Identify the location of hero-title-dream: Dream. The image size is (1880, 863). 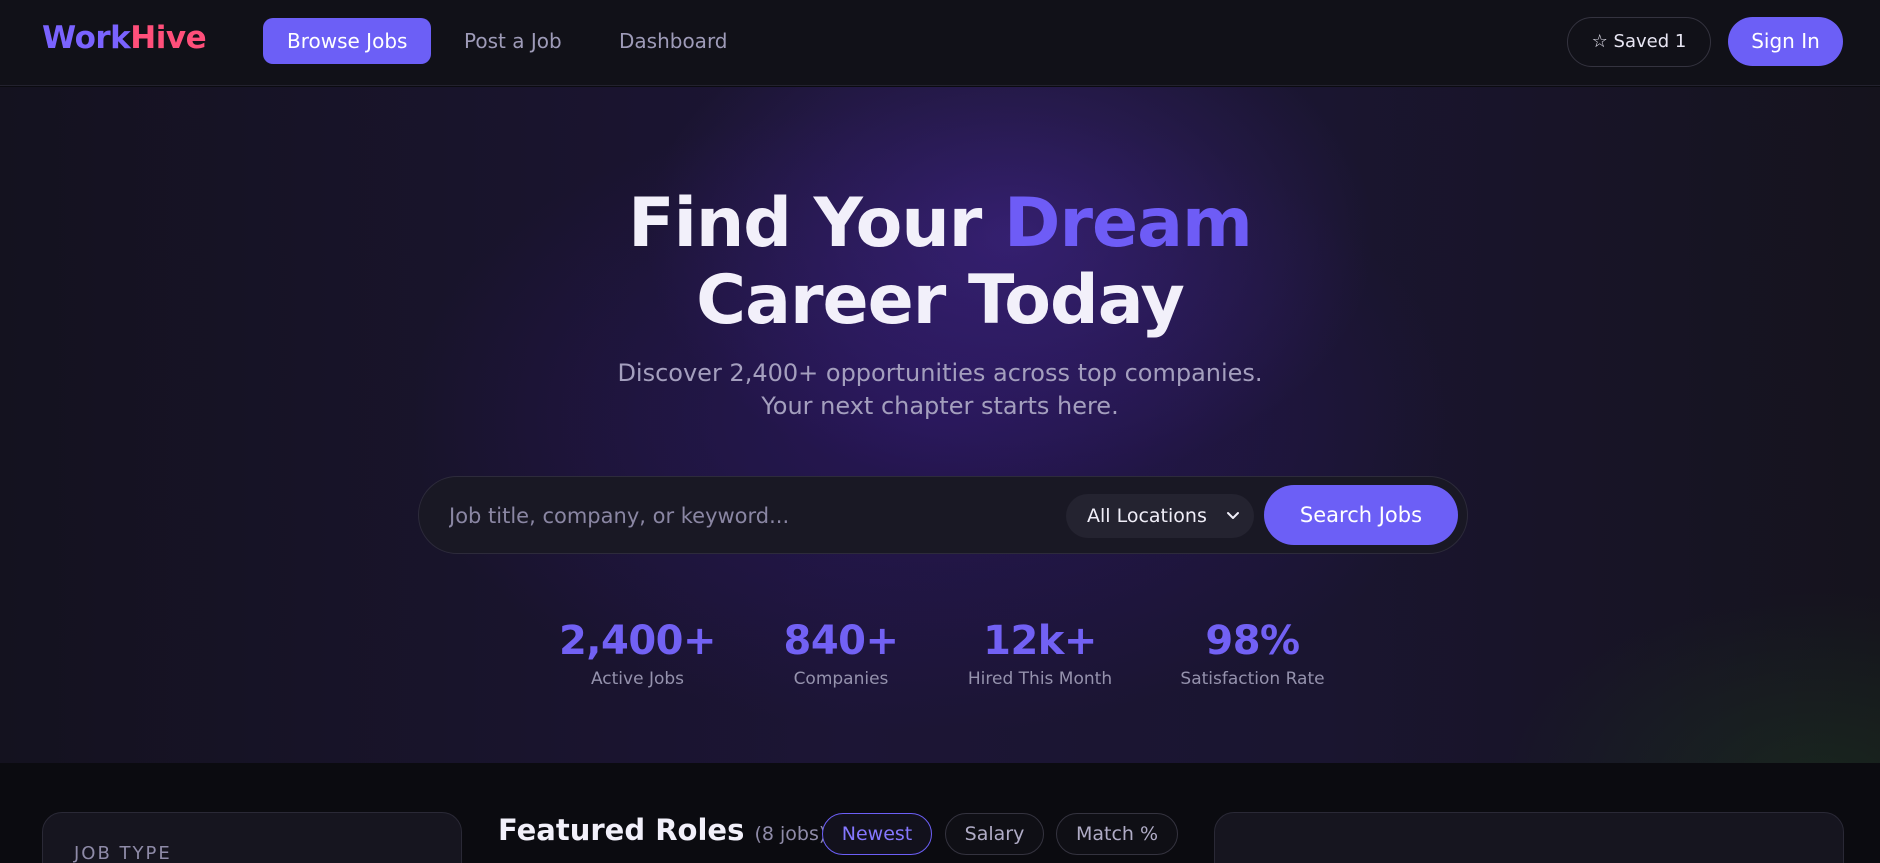
(1128, 223).